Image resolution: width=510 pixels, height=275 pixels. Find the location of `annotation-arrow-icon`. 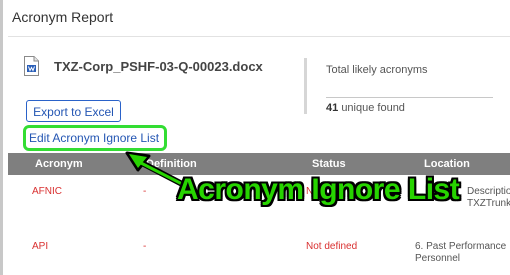

annotation-arrow-icon is located at coordinates (157, 170).